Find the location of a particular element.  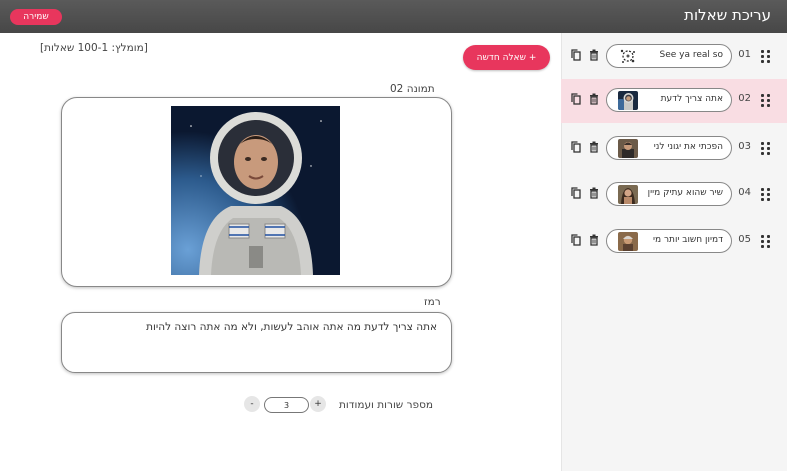

question-number: 02 is located at coordinates (744, 98).